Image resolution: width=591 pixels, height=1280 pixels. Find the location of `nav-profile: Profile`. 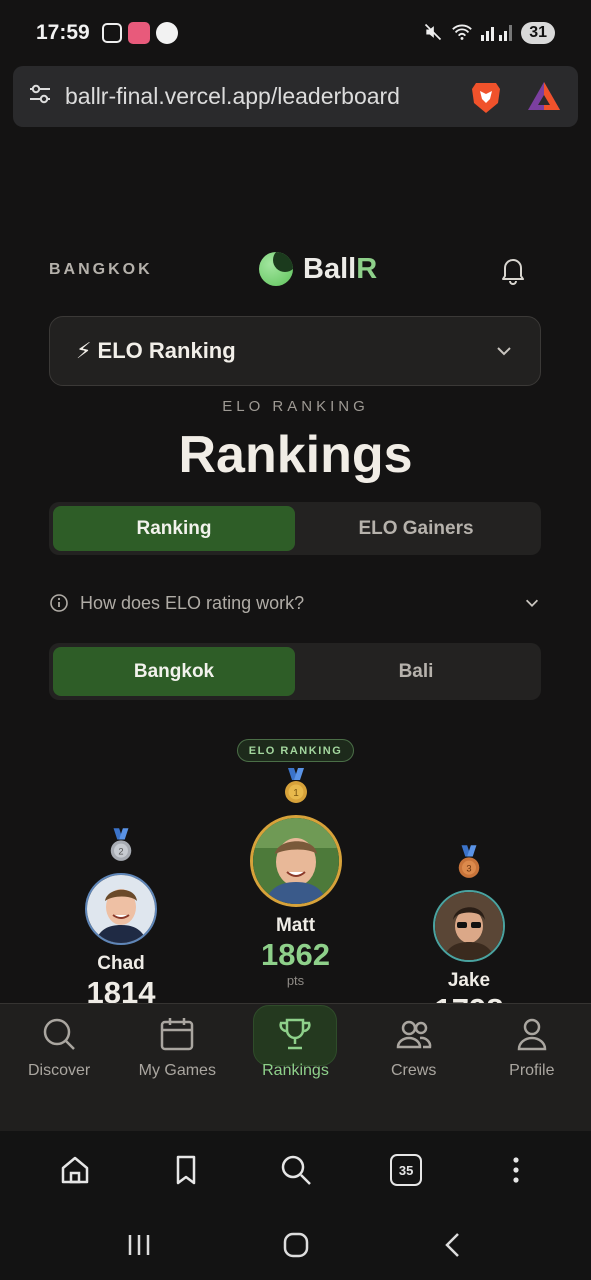

nav-profile: Profile is located at coordinates (532, 1067).